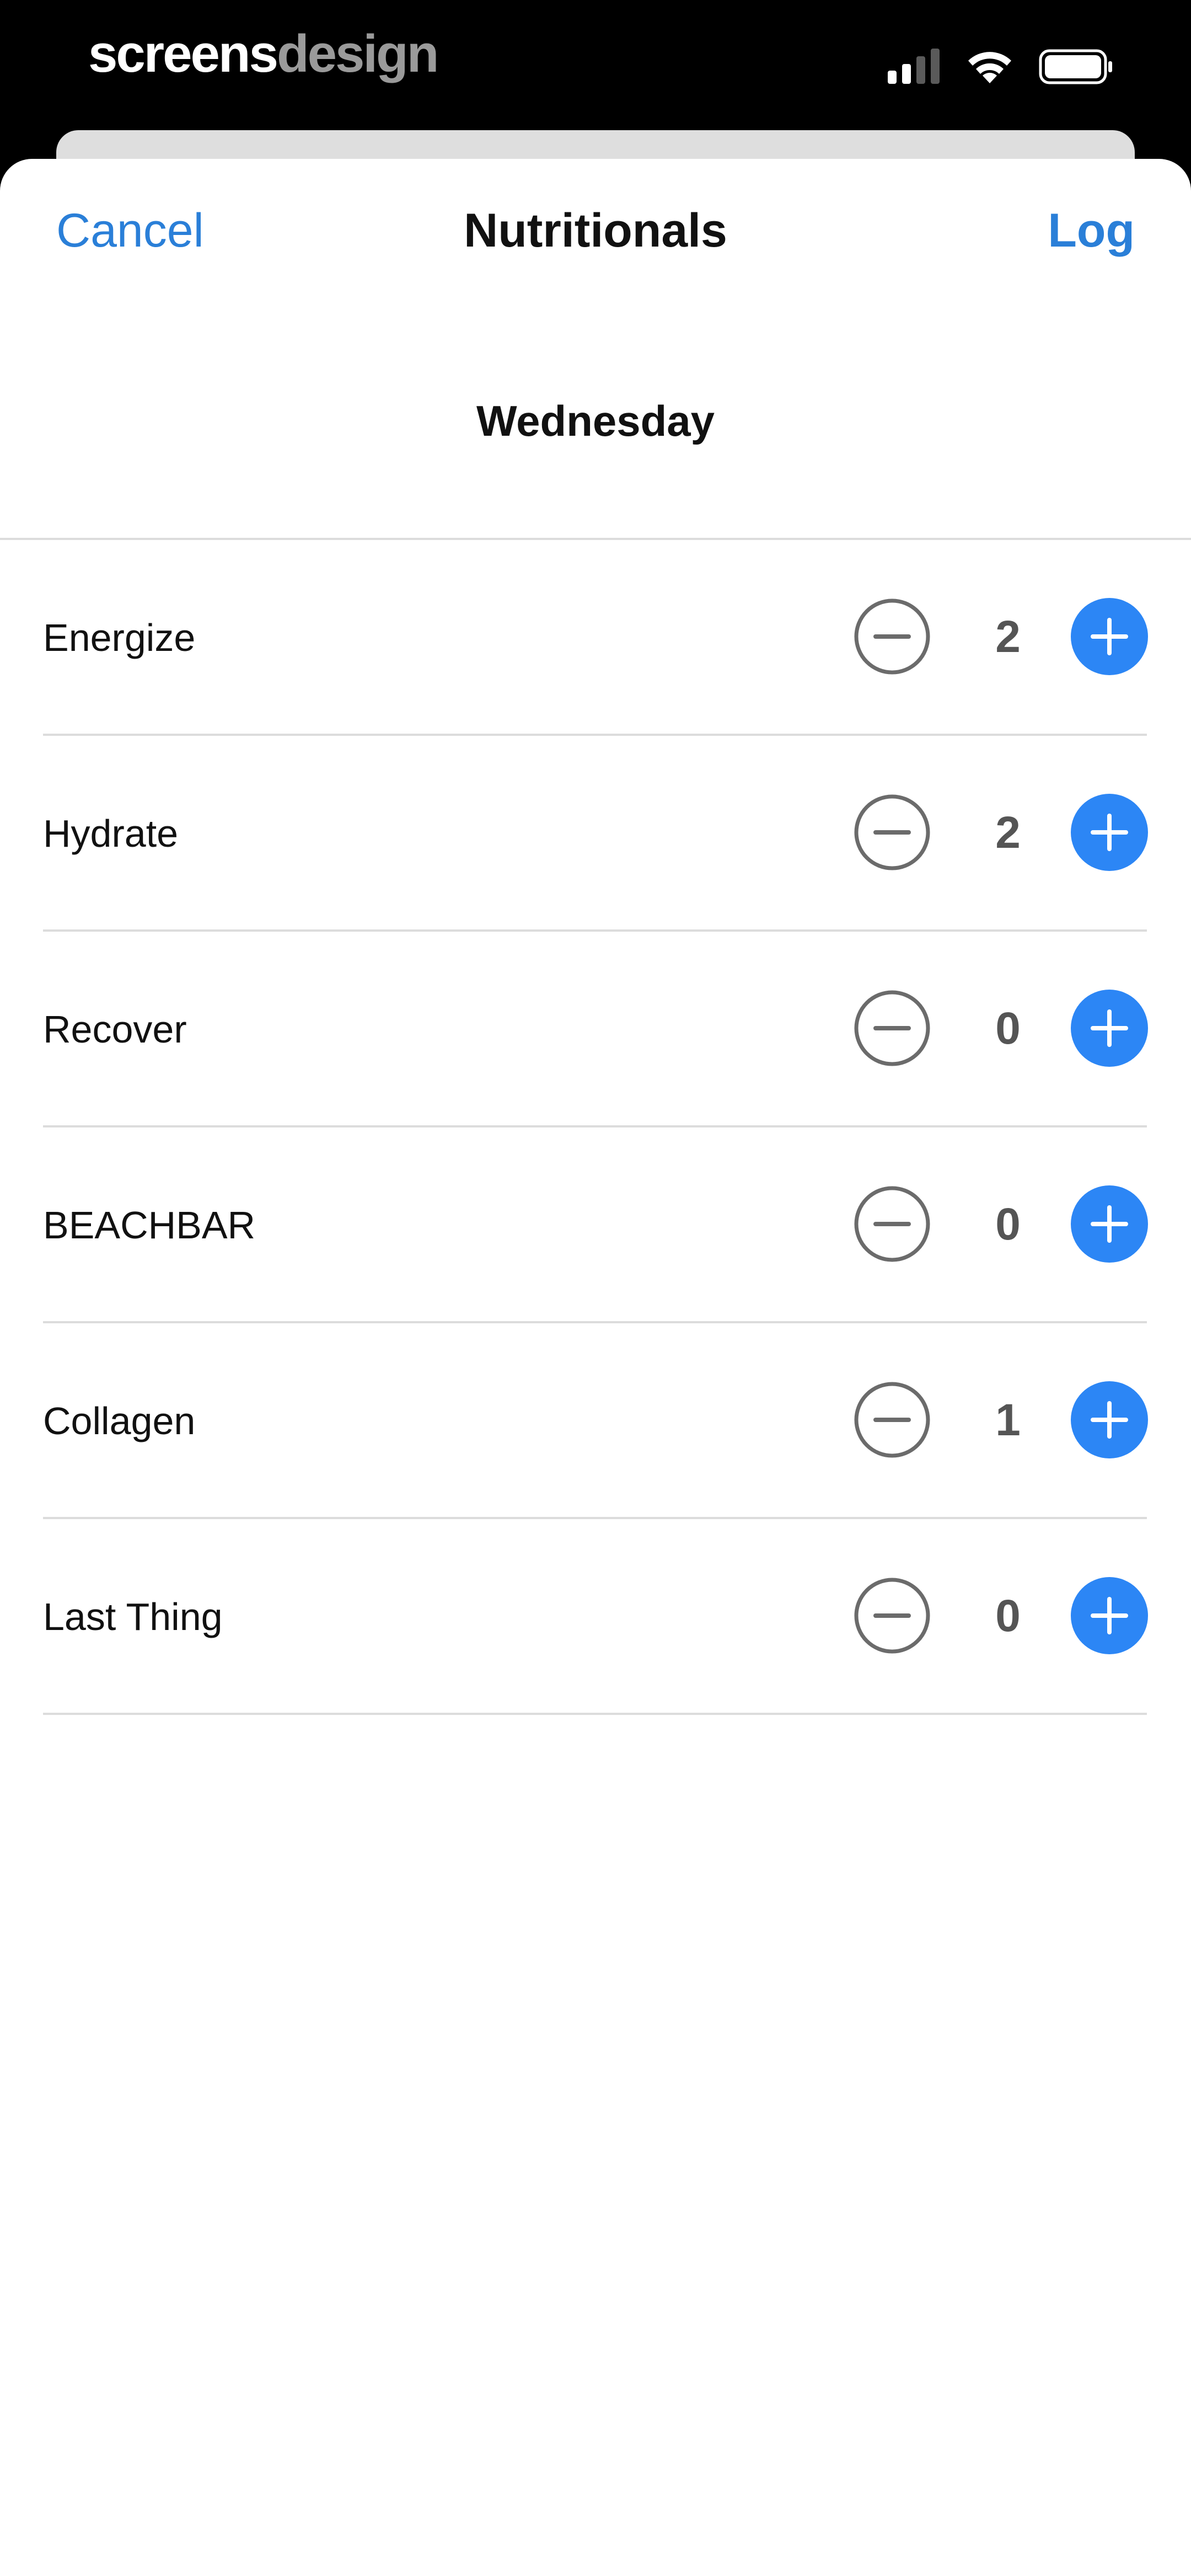  I want to click on watermark-part-design: design, so click(357, 53).